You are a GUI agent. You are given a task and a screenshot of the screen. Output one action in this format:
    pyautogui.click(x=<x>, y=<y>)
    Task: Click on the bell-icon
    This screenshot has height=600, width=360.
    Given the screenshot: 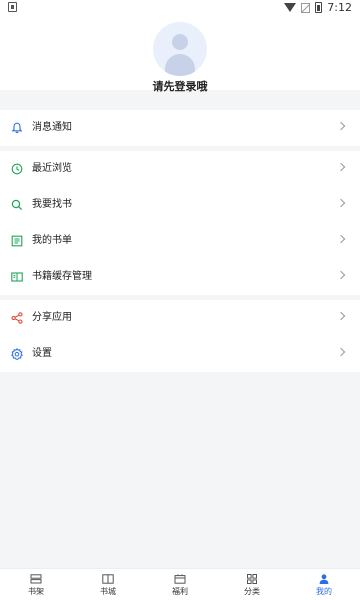 What is the action you would take?
    pyautogui.click(x=17, y=128)
    